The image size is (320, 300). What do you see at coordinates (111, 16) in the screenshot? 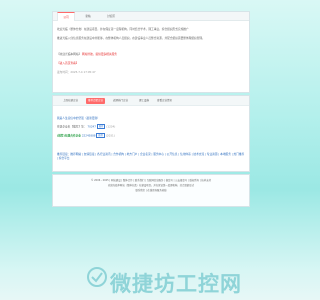
I see `tab-discussion: 讨论区` at bounding box center [111, 16].